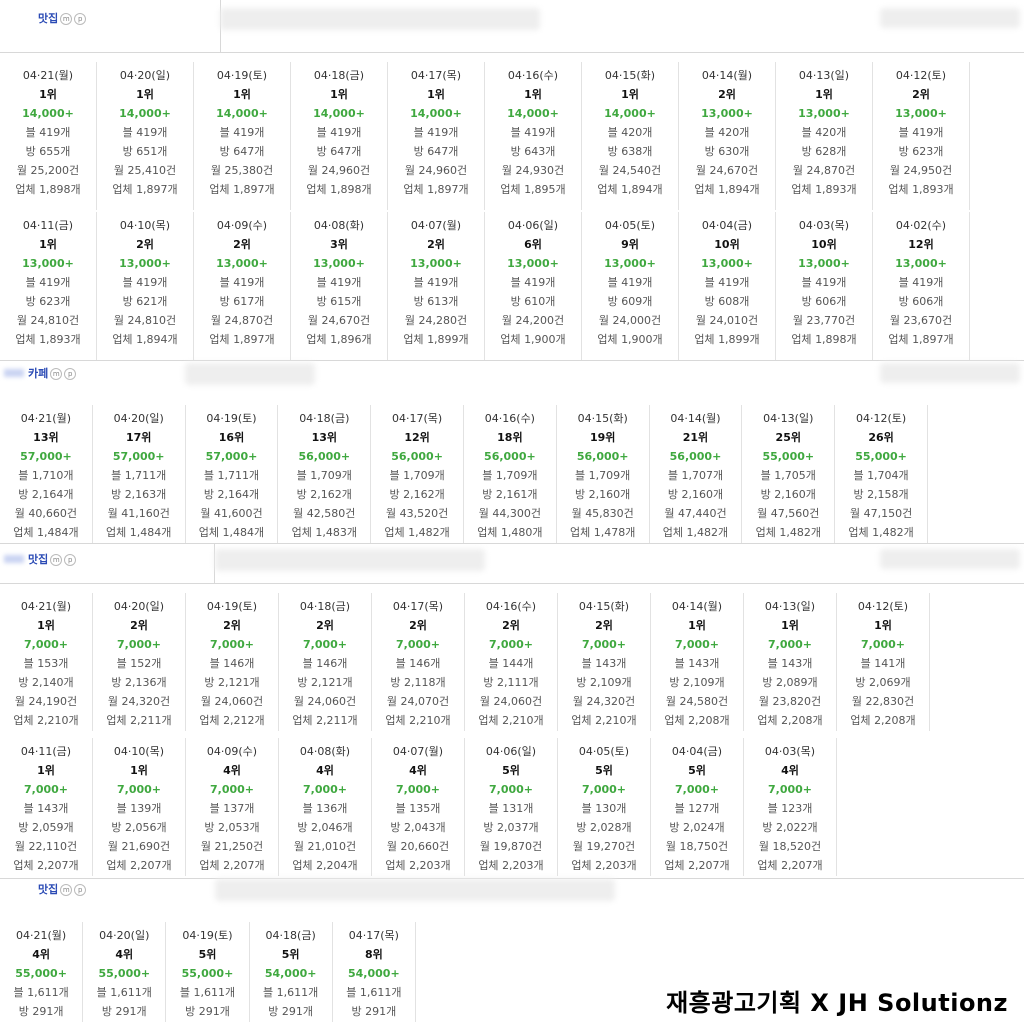 The height and width of the screenshot is (1024, 1024). What do you see at coordinates (238, 475) in the screenshot?
I see `stat-value: 1,711개` at bounding box center [238, 475].